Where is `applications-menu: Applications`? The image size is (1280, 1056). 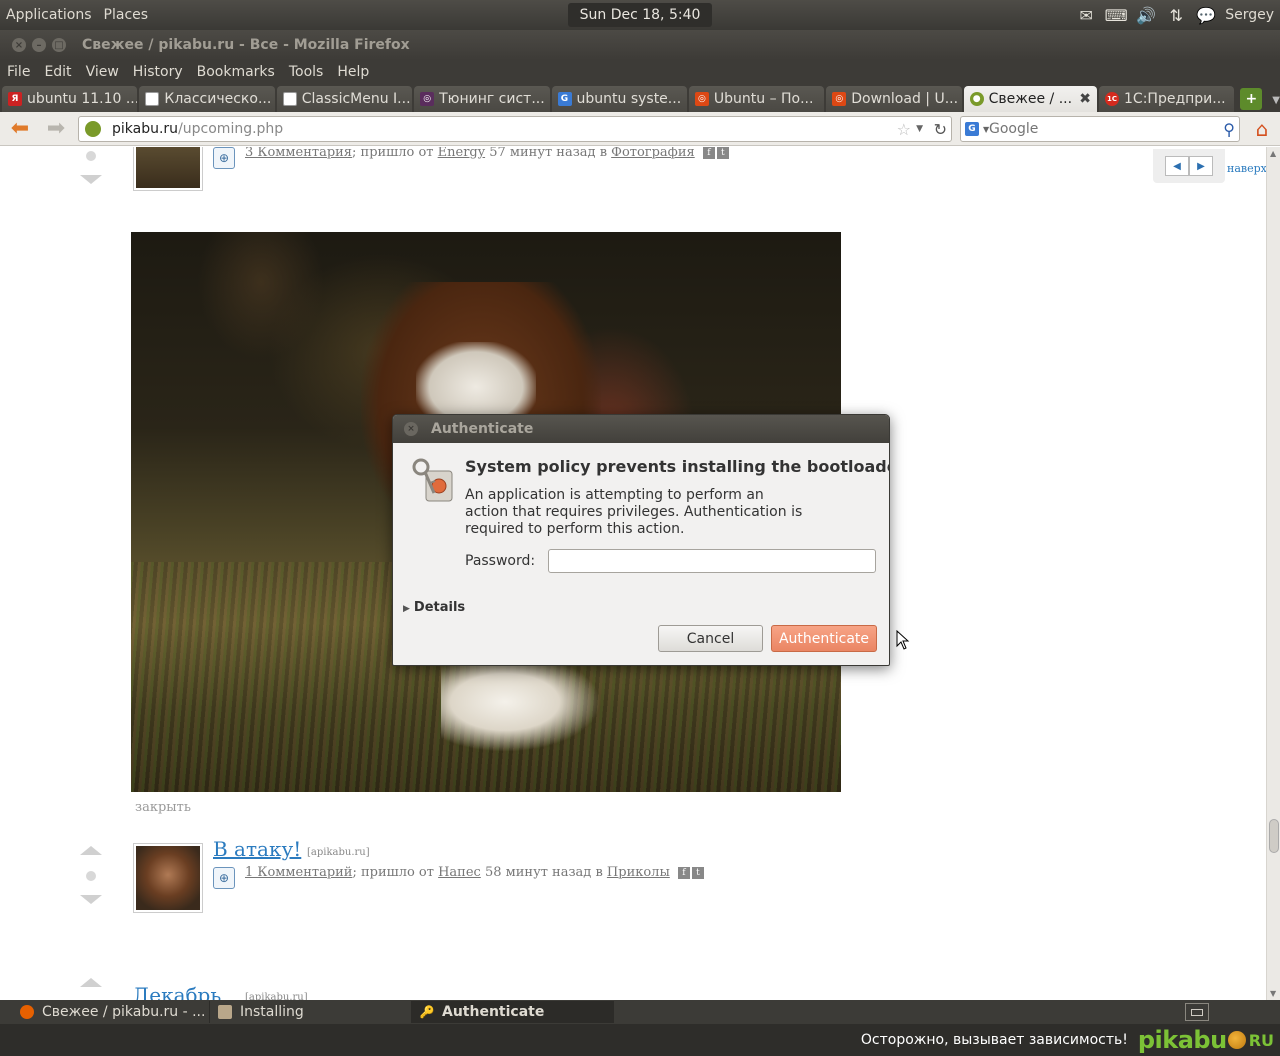
applications-menu: Applications is located at coordinates (49, 15).